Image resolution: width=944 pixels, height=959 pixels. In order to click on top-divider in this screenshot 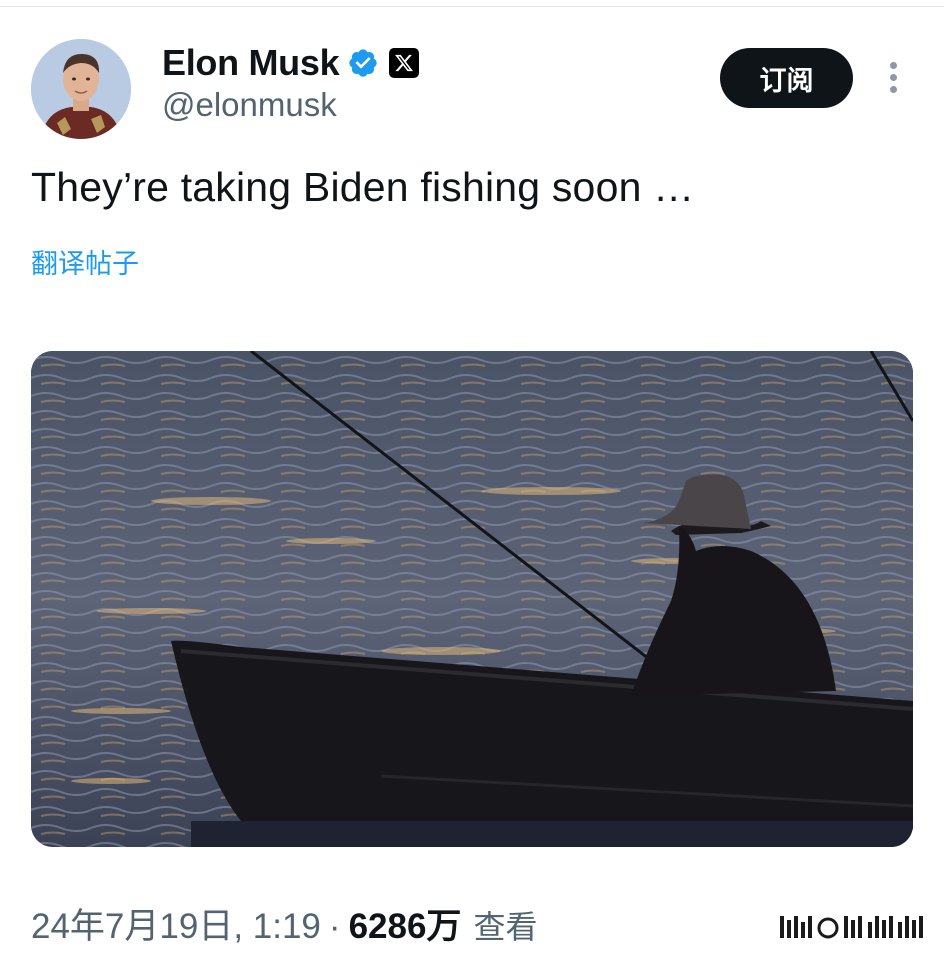, I will do `click(472, 6)`.